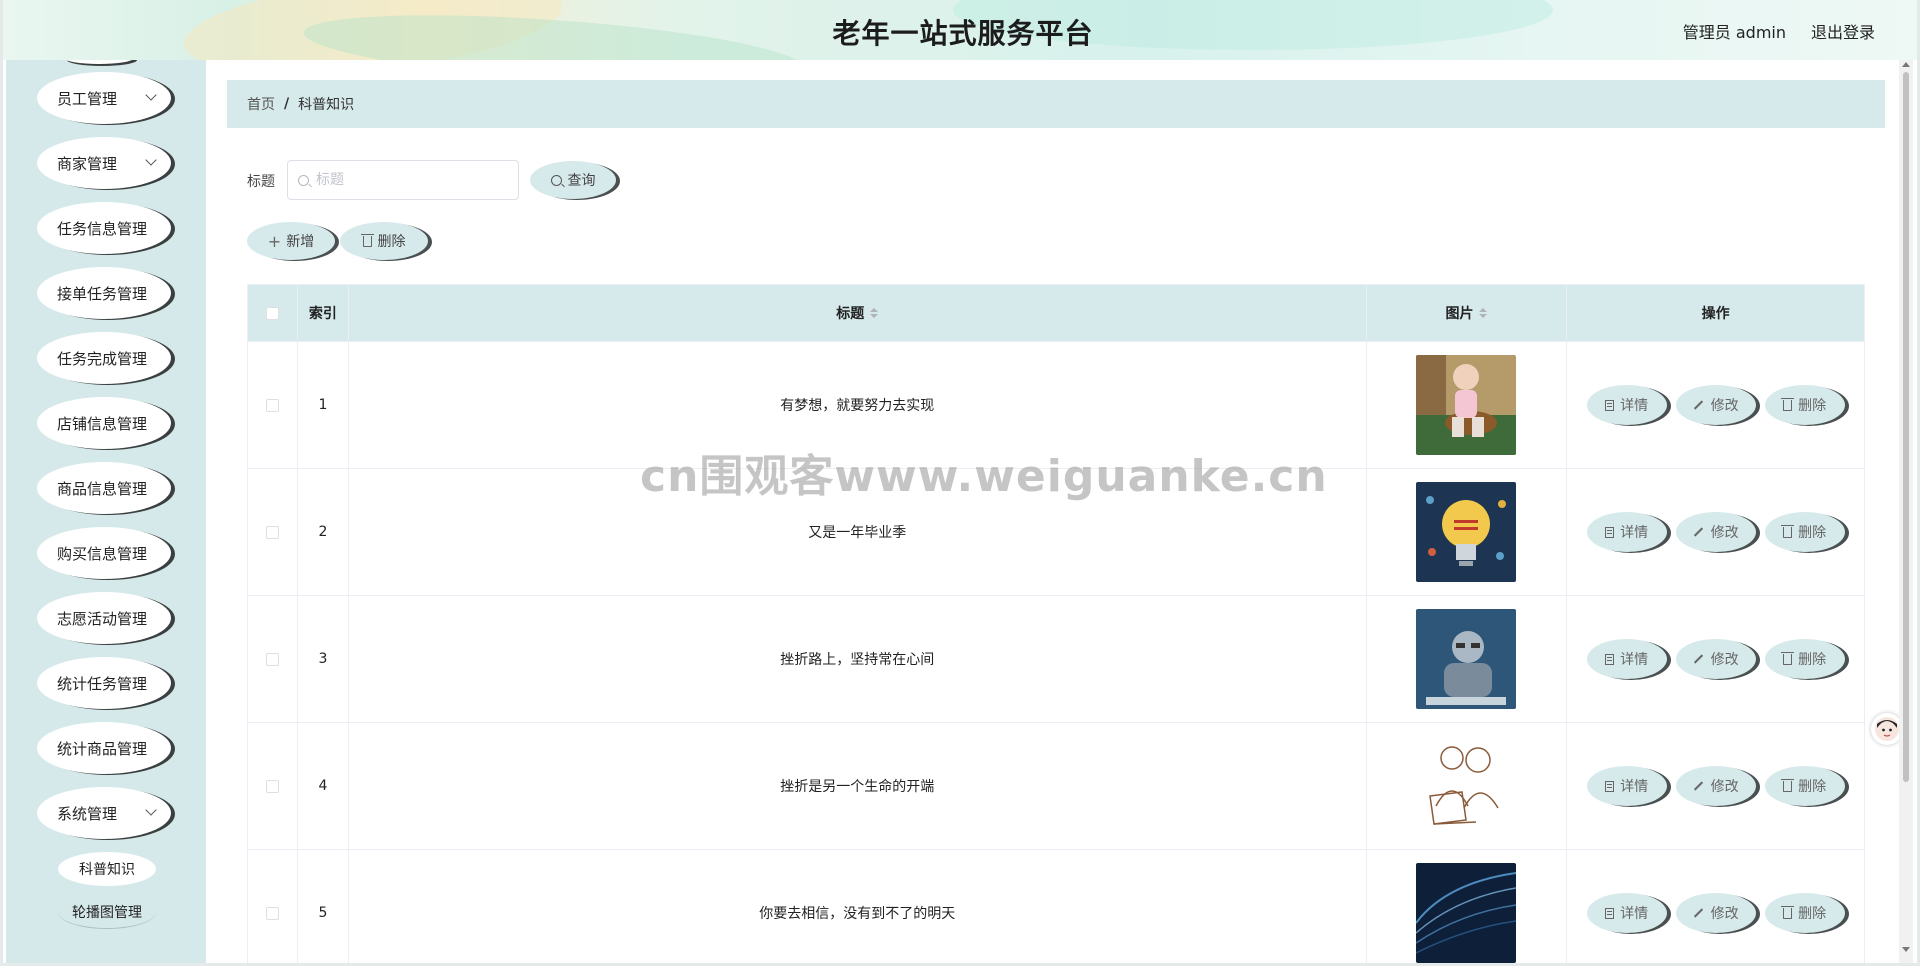 The height and width of the screenshot is (966, 1920). I want to click on select-all-checkbox, so click(272, 313).